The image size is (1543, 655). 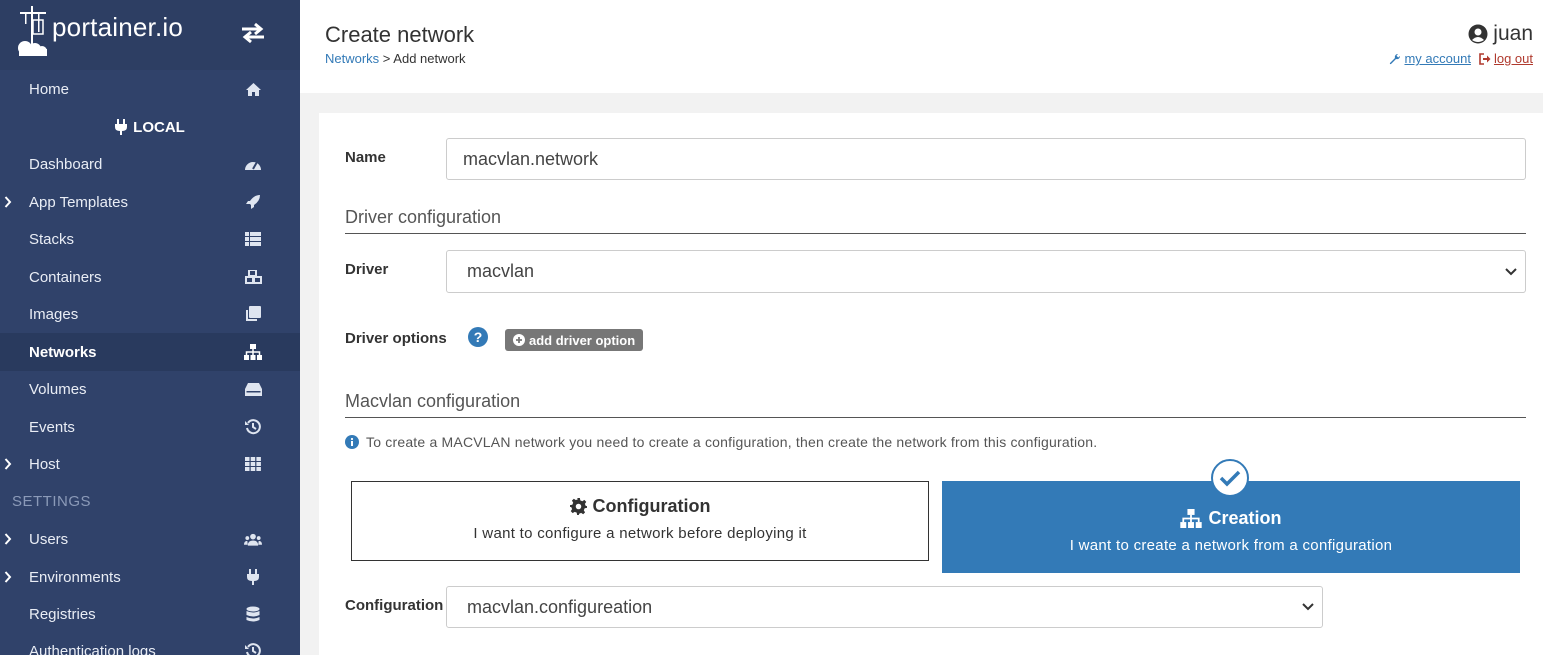 I want to click on sidebar-item-label: App Templates, so click(x=78, y=202).